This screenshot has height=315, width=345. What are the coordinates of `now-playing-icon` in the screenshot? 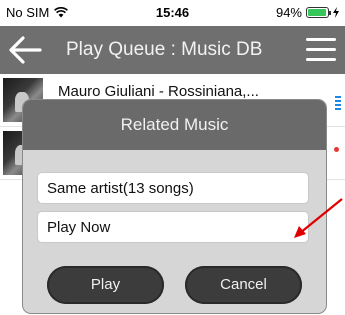 It's located at (338, 104).